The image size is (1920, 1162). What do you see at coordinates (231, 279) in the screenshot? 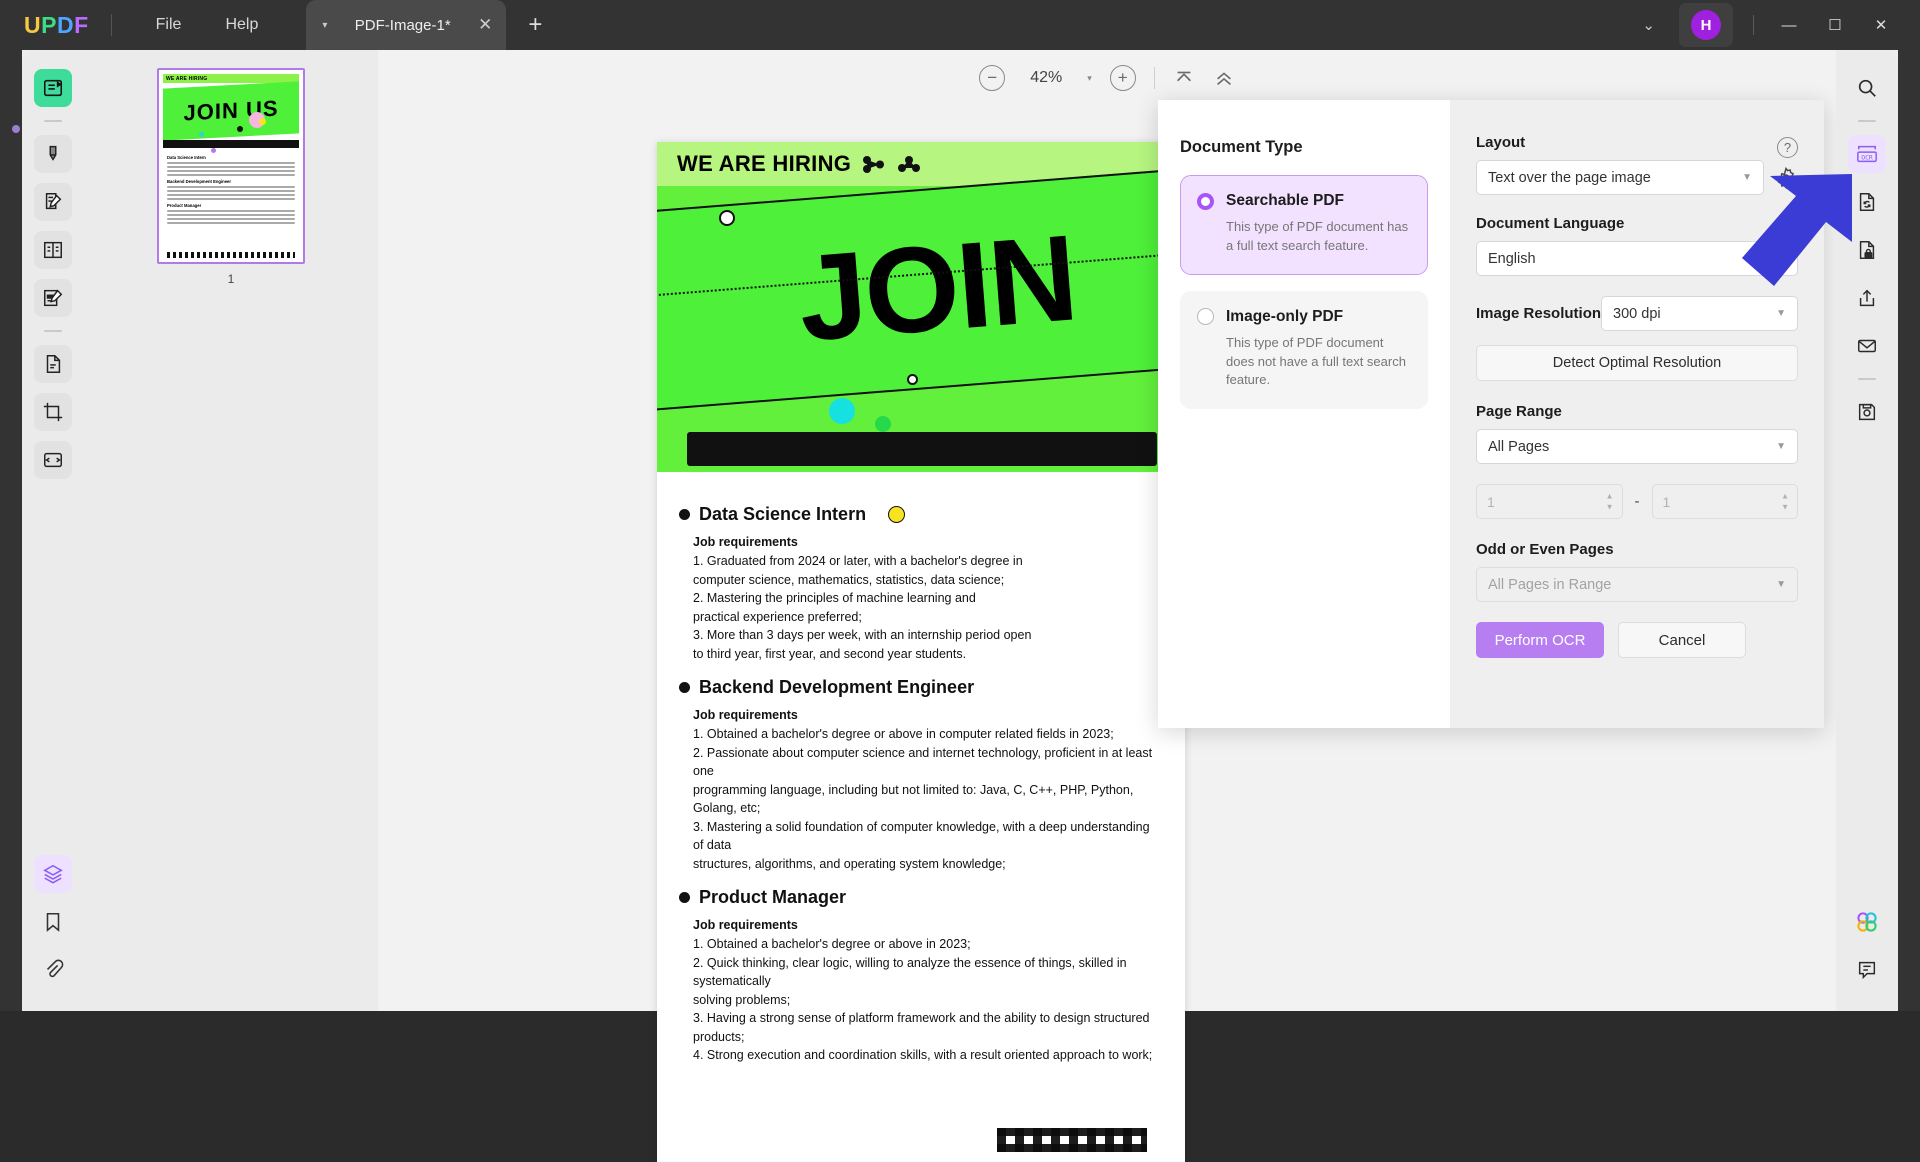
I see `thumbnail-page-number: 1` at bounding box center [231, 279].